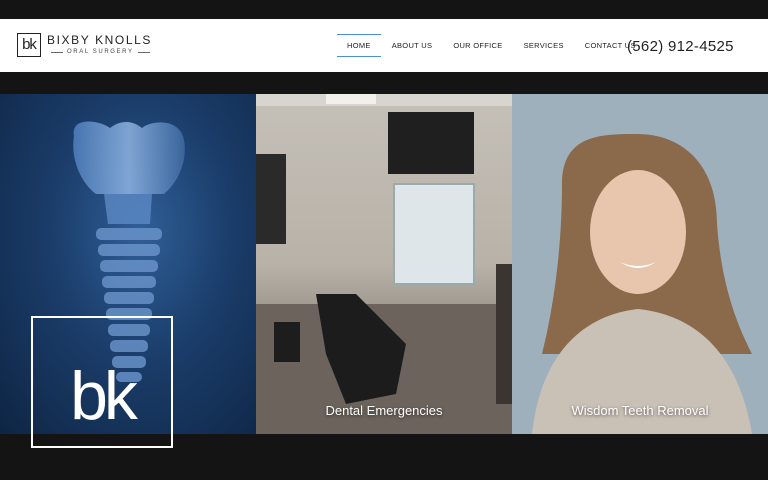 The image size is (768, 480). What do you see at coordinates (29, 45) in the screenshot?
I see `logo-mark: bk` at bounding box center [29, 45].